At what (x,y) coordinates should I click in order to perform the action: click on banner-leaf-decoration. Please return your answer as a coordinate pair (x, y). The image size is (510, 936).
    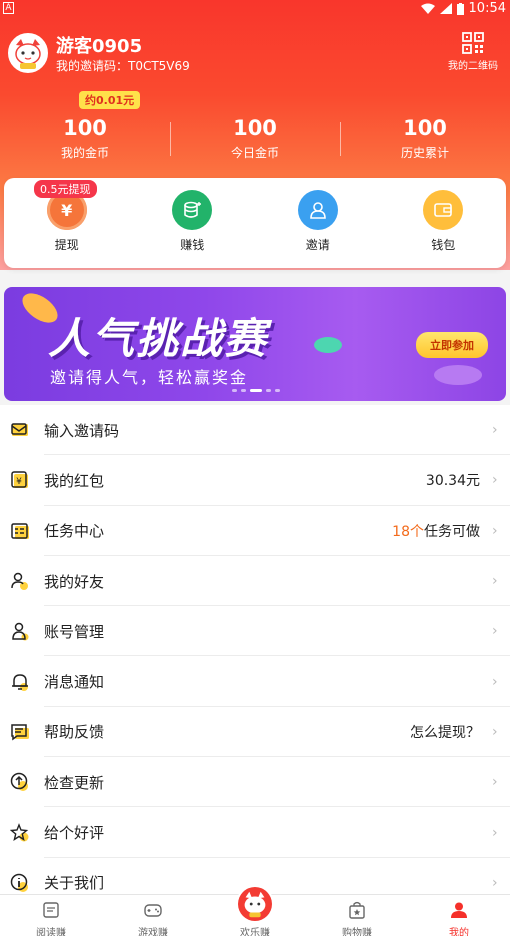
    Looking at the image, I should click on (328, 345).